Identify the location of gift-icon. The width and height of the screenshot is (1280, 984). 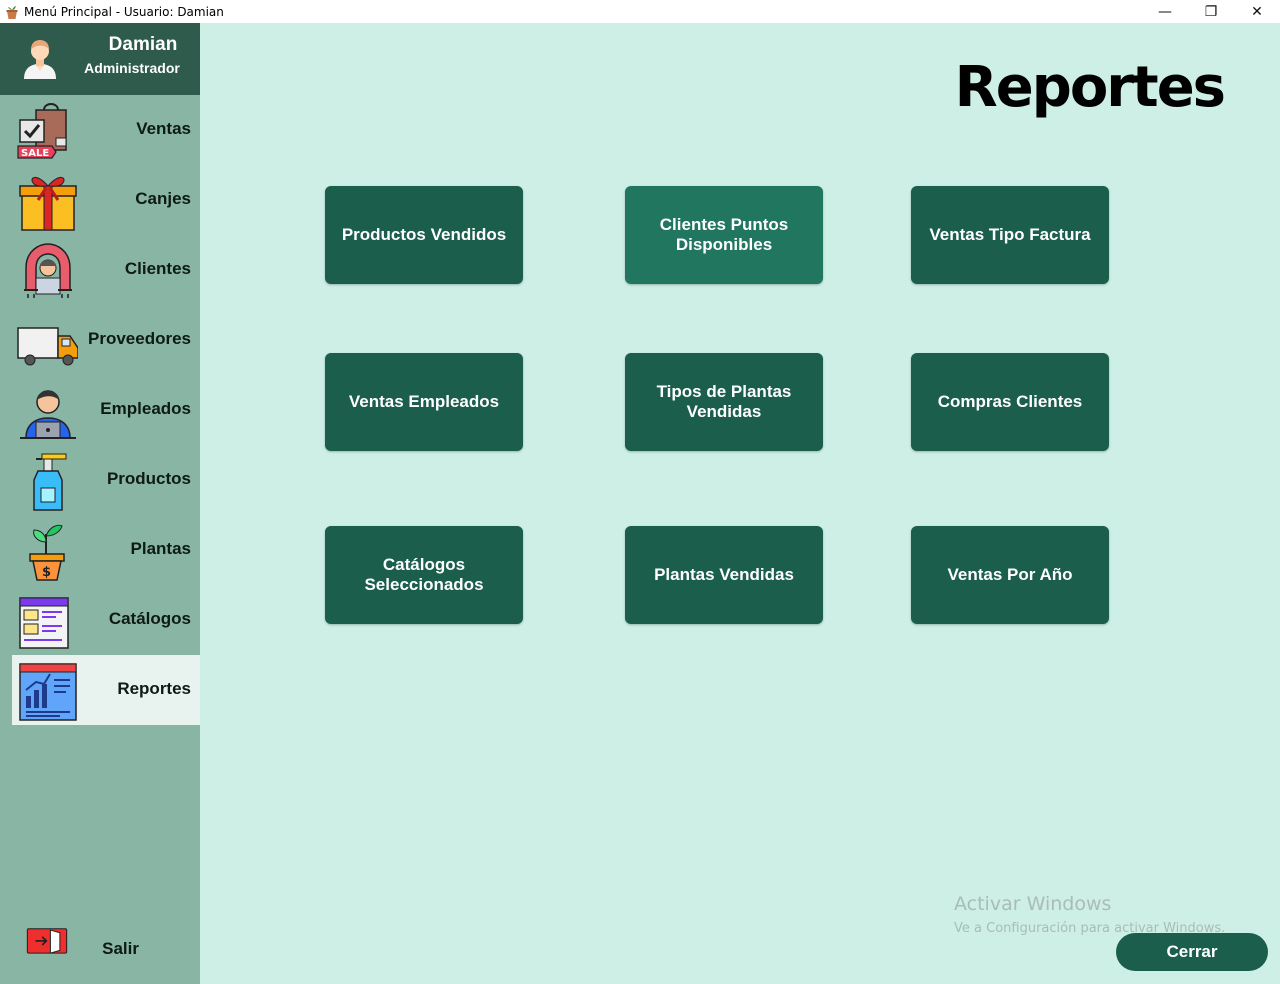
(48, 204).